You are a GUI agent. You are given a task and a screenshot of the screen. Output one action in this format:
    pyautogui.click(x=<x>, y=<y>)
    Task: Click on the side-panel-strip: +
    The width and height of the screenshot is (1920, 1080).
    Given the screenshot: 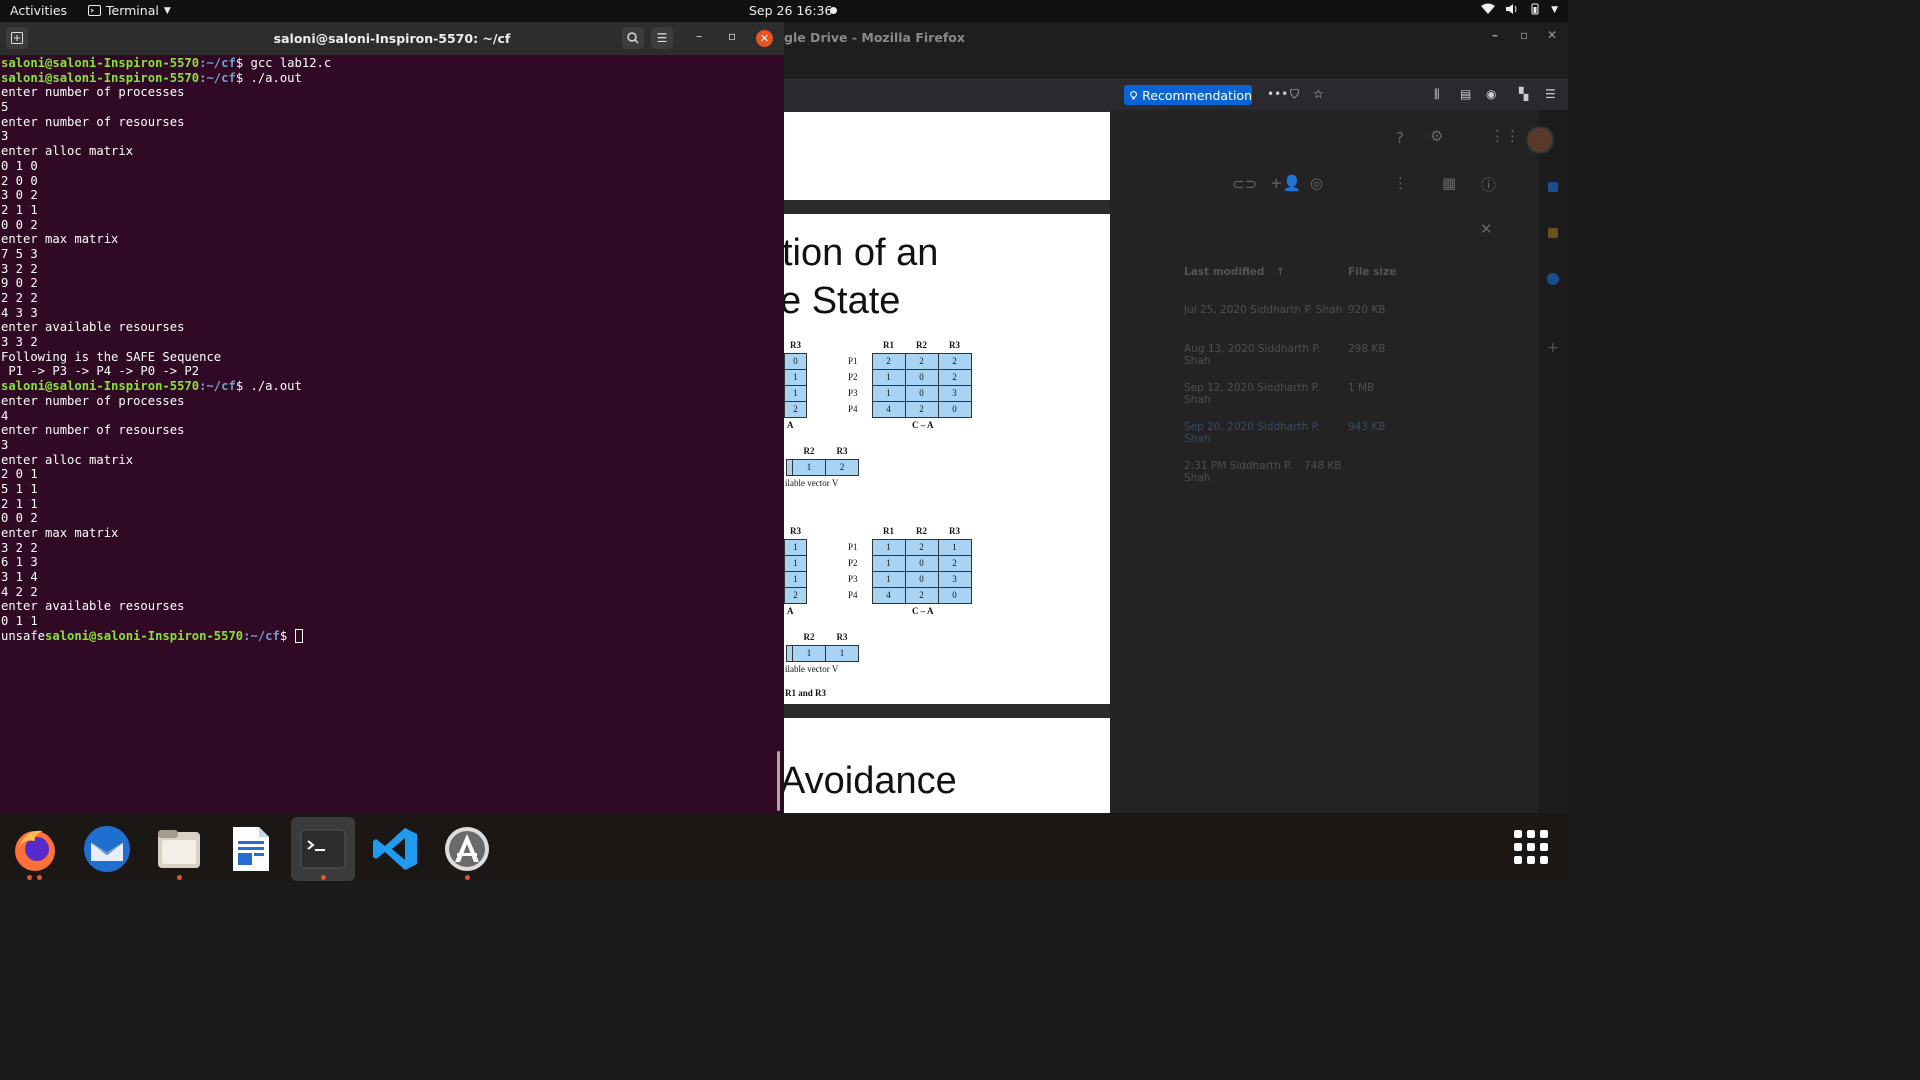 What is the action you would take?
    pyautogui.click(x=1553, y=461)
    